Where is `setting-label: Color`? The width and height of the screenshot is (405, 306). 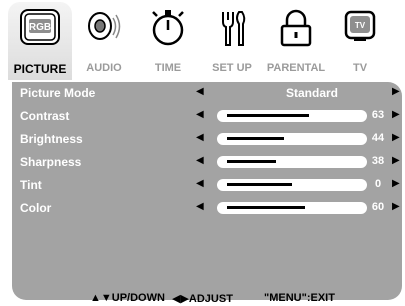
setting-label: Color is located at coordinates (36, 208).